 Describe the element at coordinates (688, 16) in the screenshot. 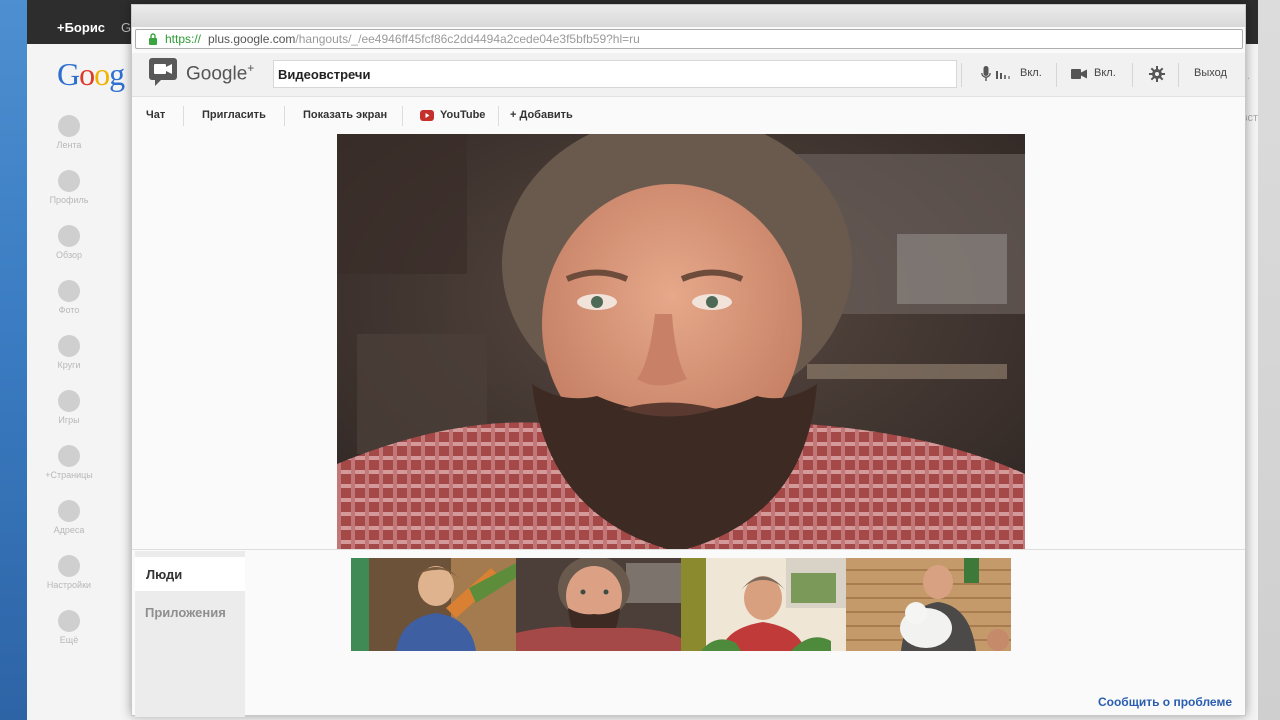

I see `window-titlebar` at that location.